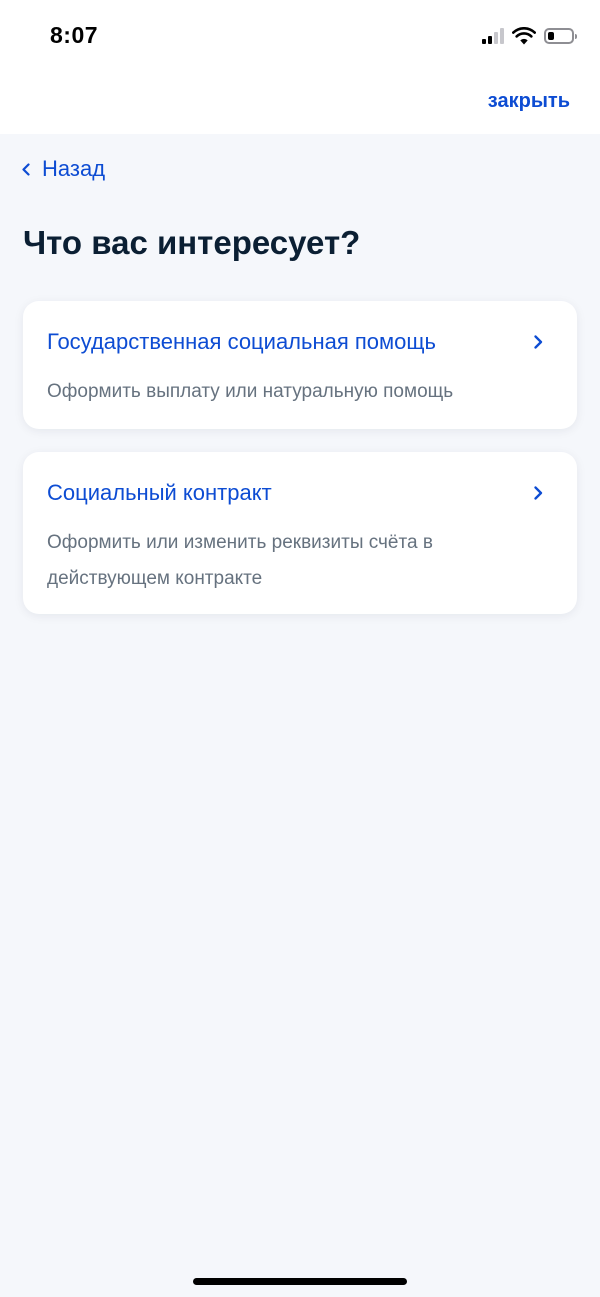  What do you see at coordinates (524, 36) in the screenshot?
I see `wifi-icon` at bounding box center [524, 36].